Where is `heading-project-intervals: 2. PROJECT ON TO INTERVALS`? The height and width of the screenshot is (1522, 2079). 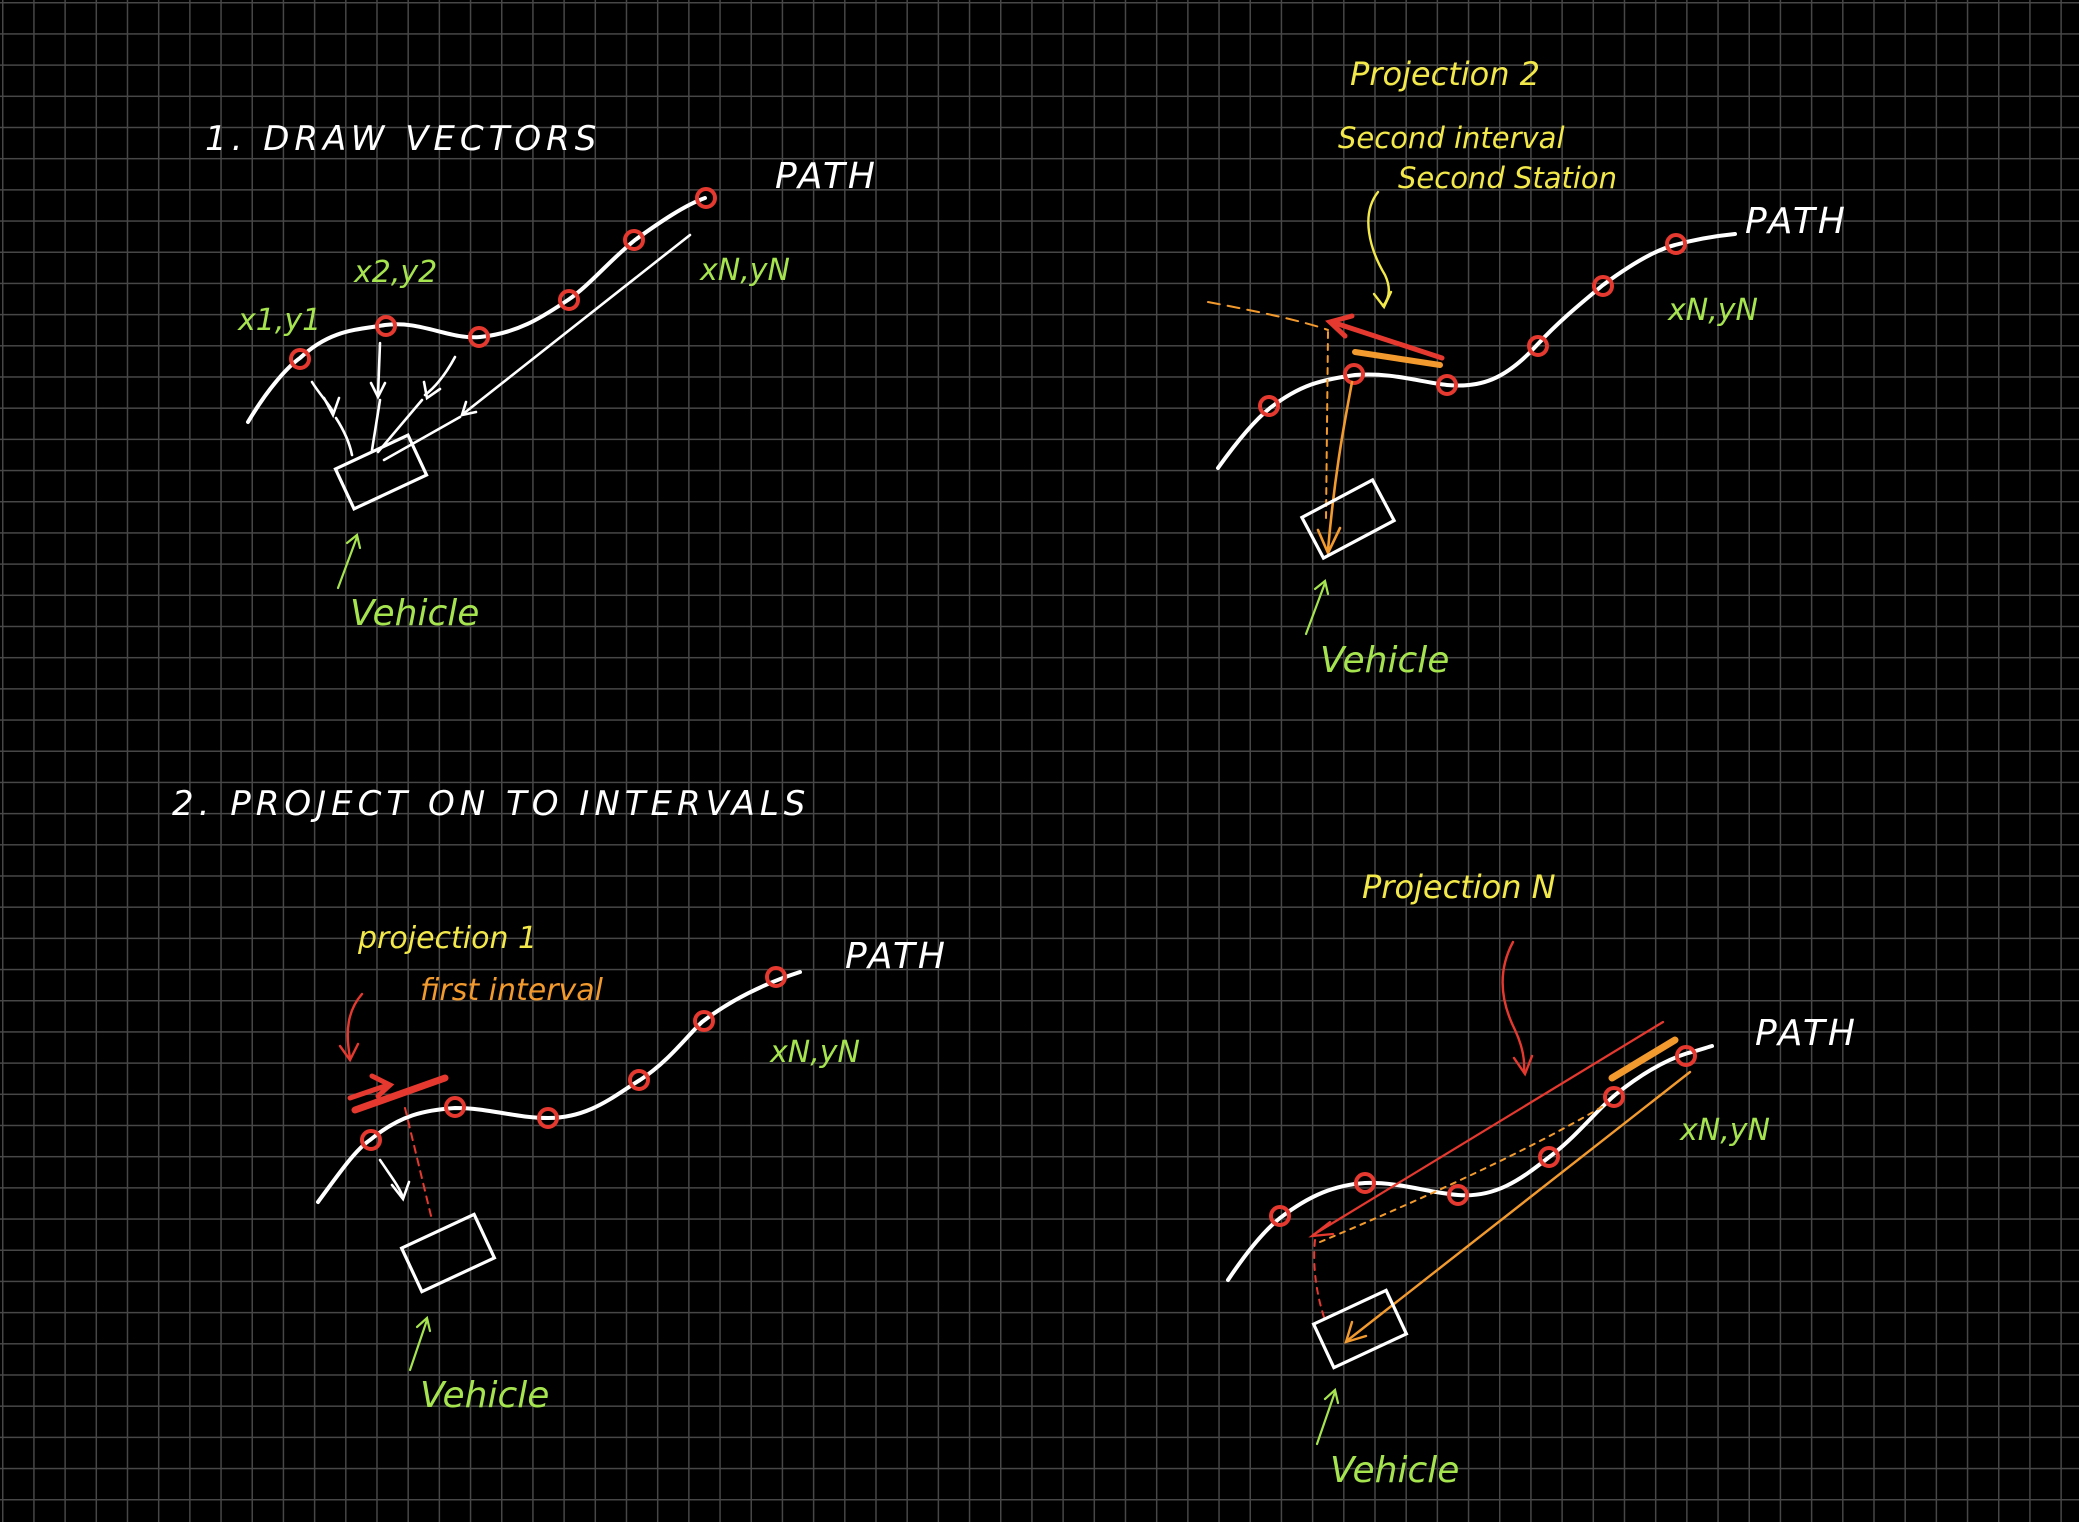 heading-project-intervals: 2. PROJECT ON TO INTERVALS is located at coordinates (491, 804).